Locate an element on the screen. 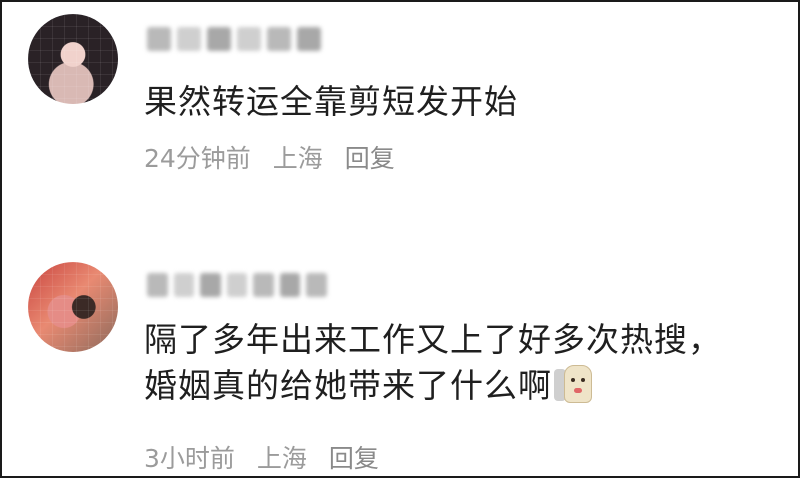 The height and width of the screenshot is (478, 800). comment-text-line: 婚姻真的给她带来了什么啊 is located at coordinates (348, 385).